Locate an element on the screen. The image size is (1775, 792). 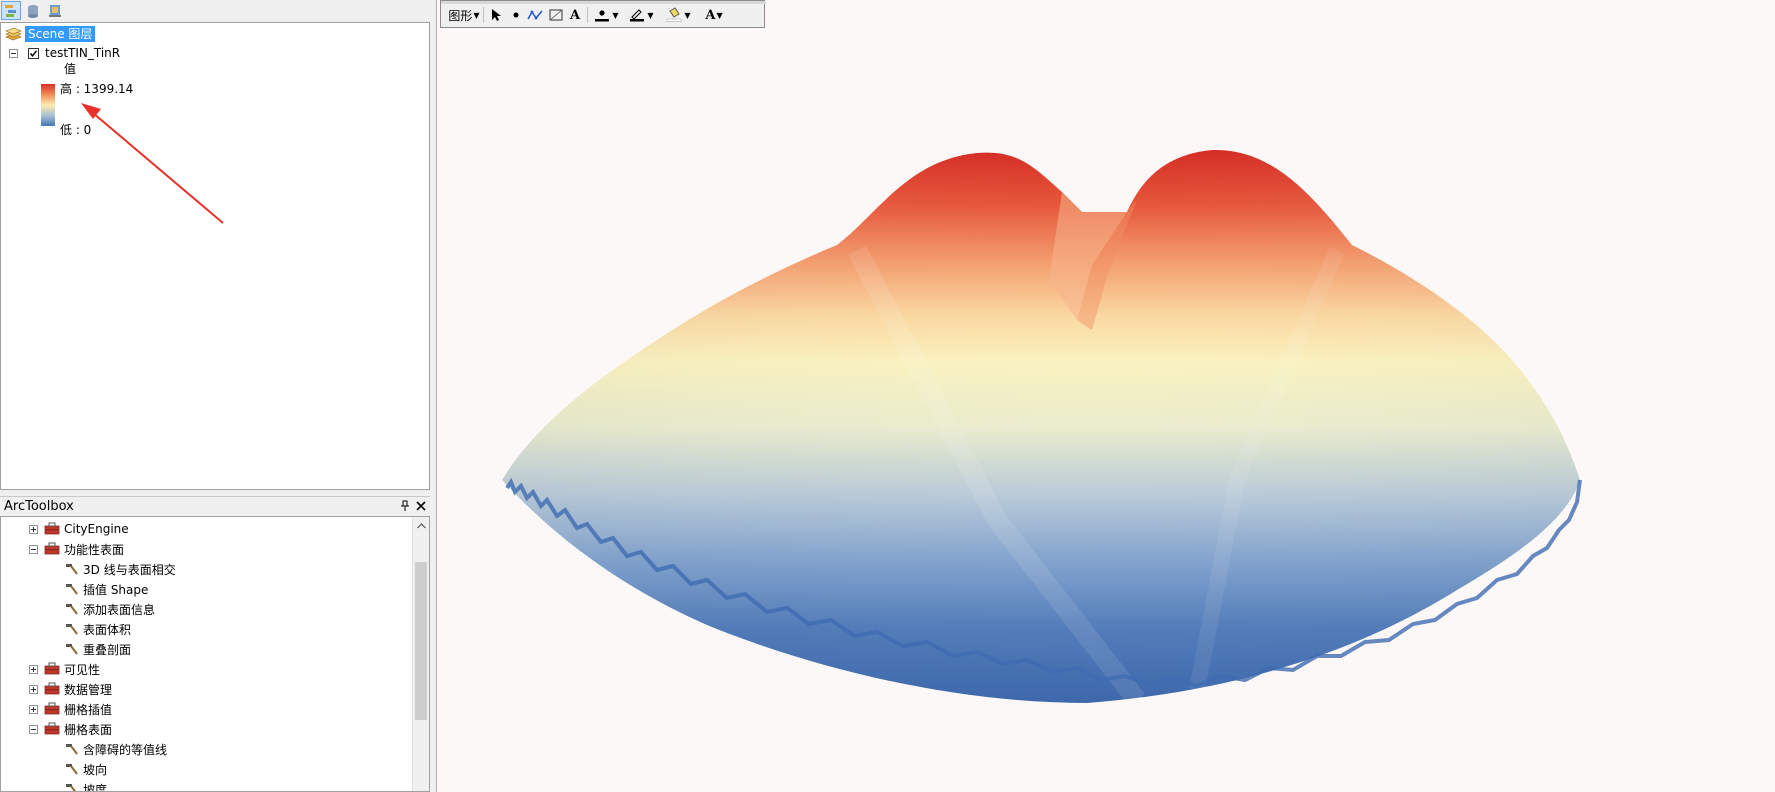
tree-item-label: 3D 线与表面相交 is located at coordinates (129, 569).